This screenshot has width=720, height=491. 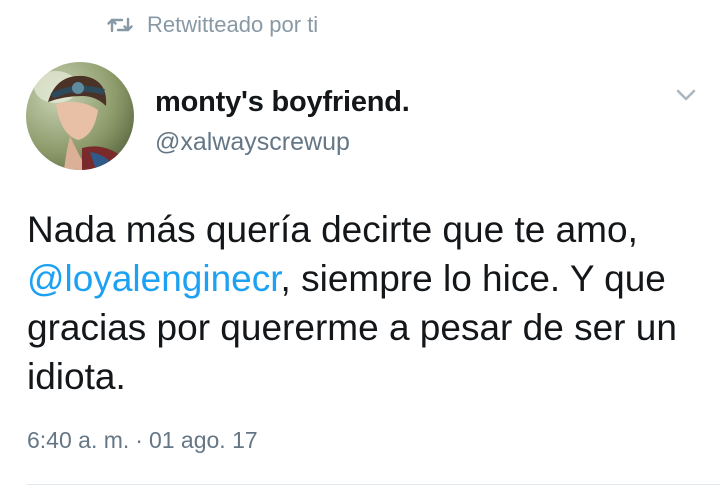 I want to click on divider, so click(x=373, y=484).